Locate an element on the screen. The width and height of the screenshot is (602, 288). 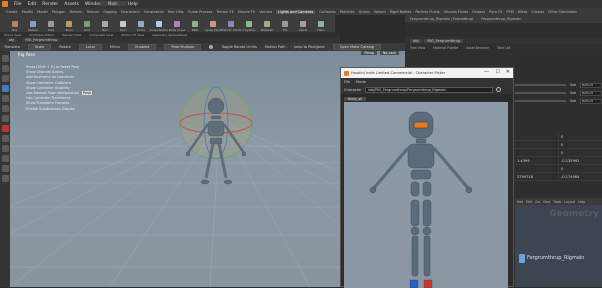
shelf-tab: Guide Process is located at coordinates (200, 12).